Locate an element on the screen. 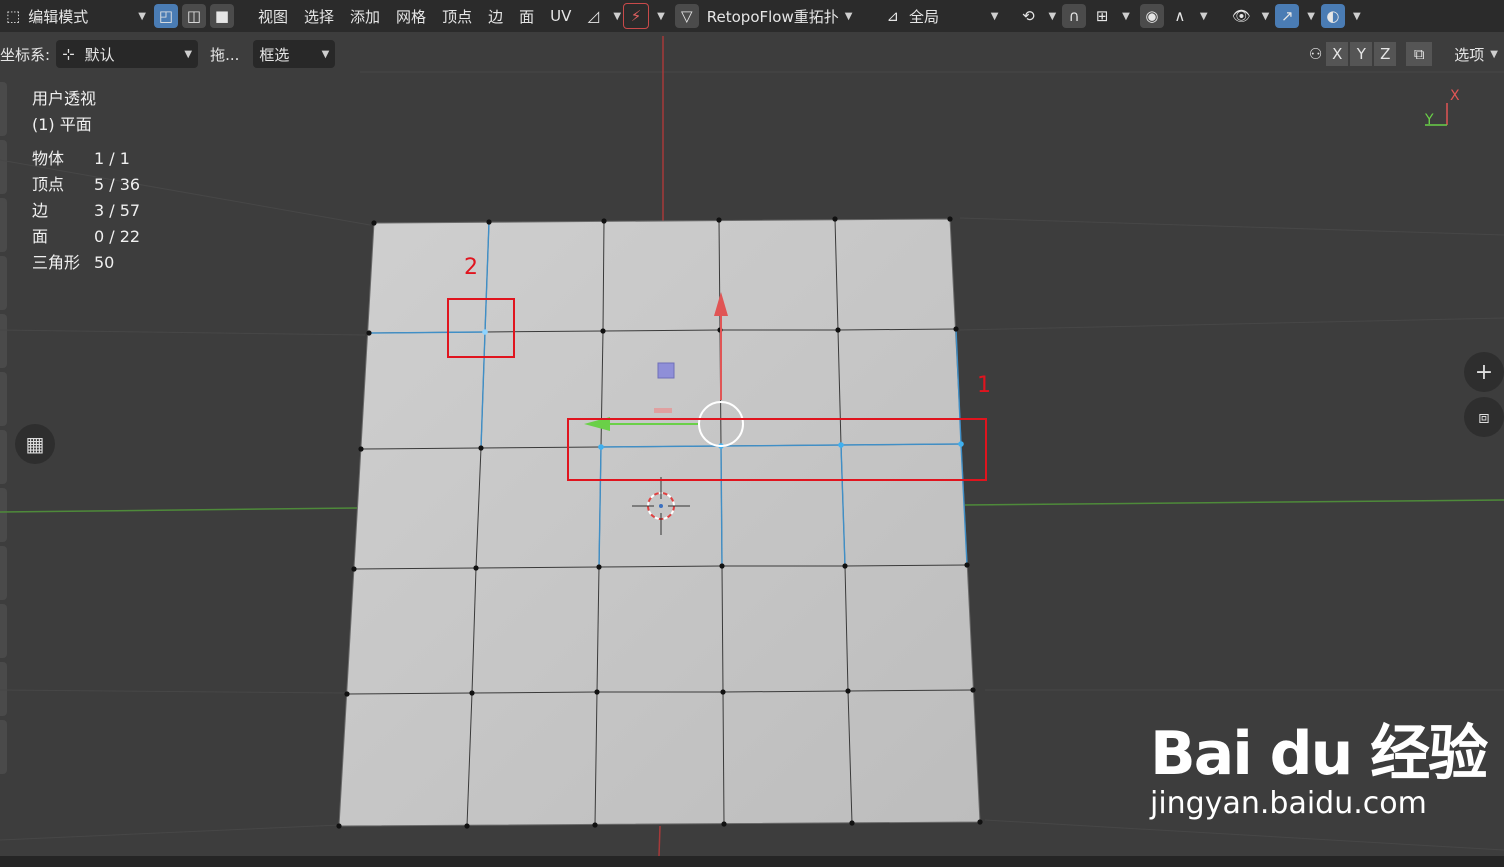 This screenshot has width=1504, height=867. stat-value: 1 / 1 is located at coordinates (112, 158).